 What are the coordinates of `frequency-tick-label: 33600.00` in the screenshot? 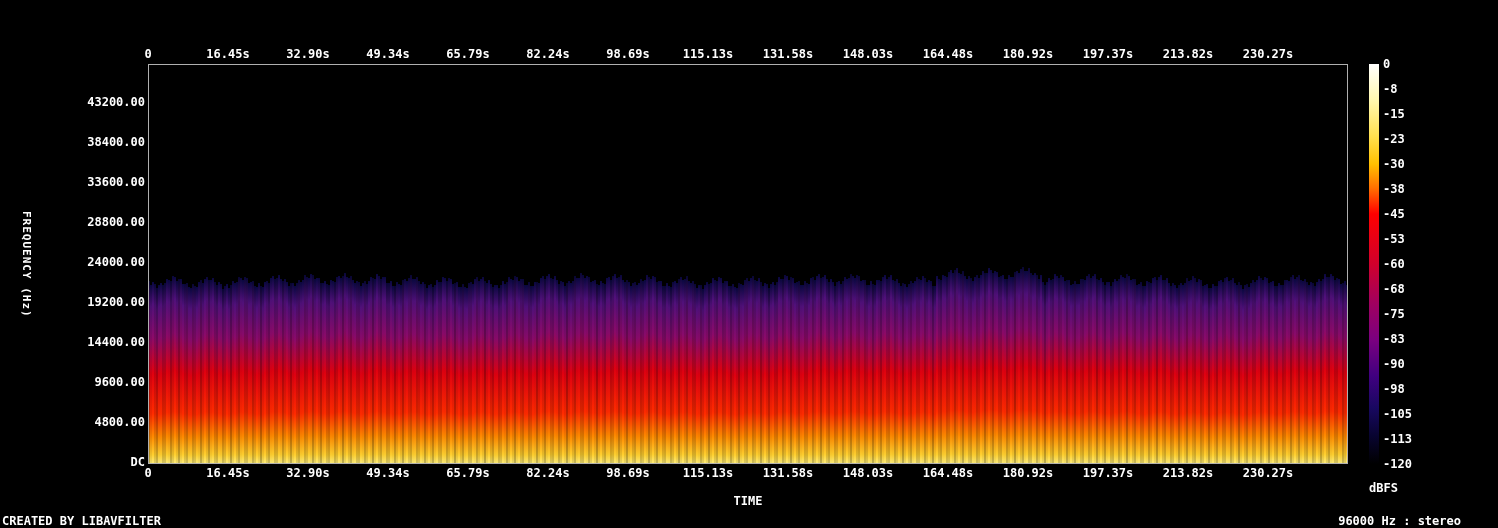 It's located at (116, 182).